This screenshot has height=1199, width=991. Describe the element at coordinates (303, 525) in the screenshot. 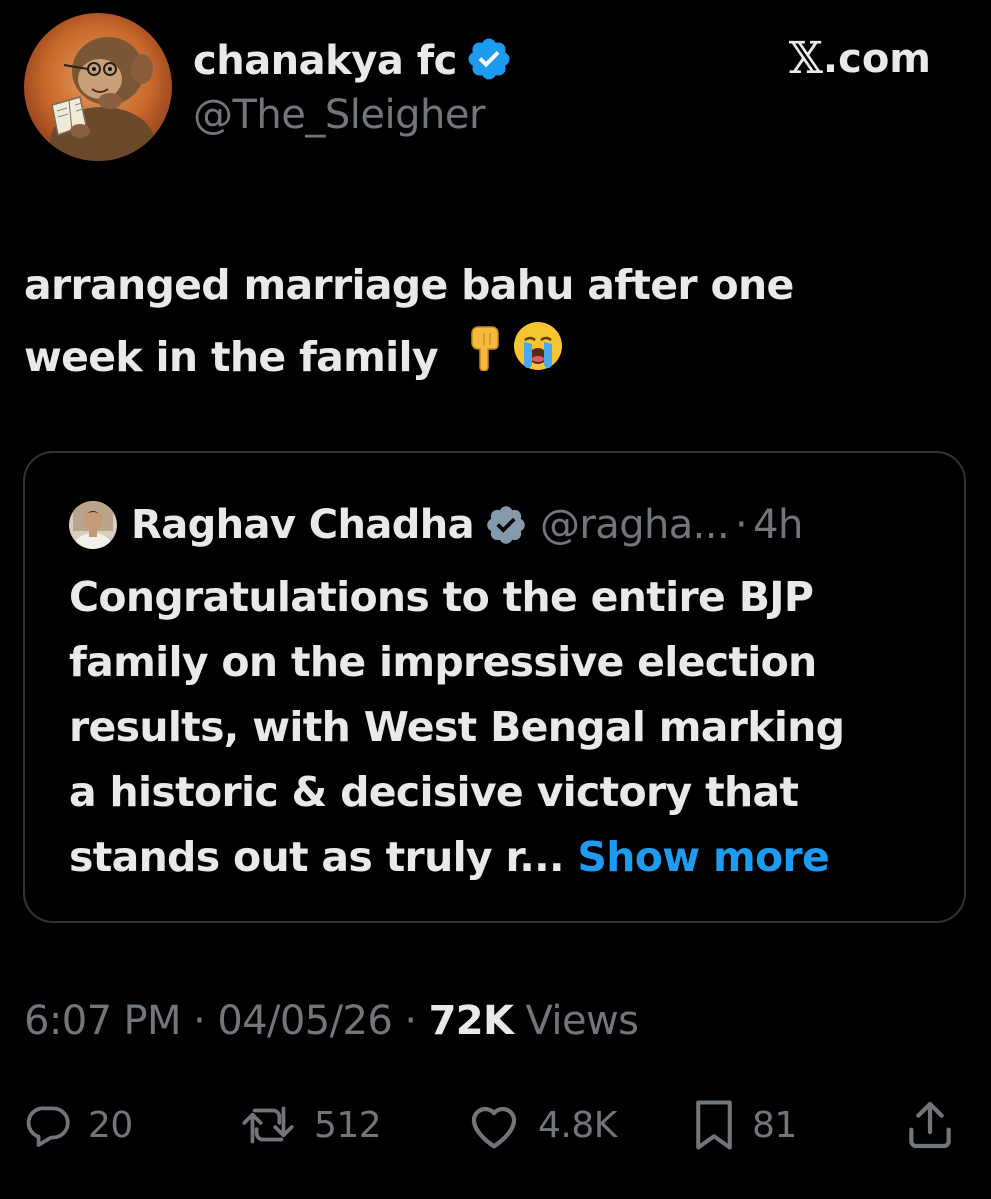

I see `quoted-author-name: Raghav Chadha` at that location.